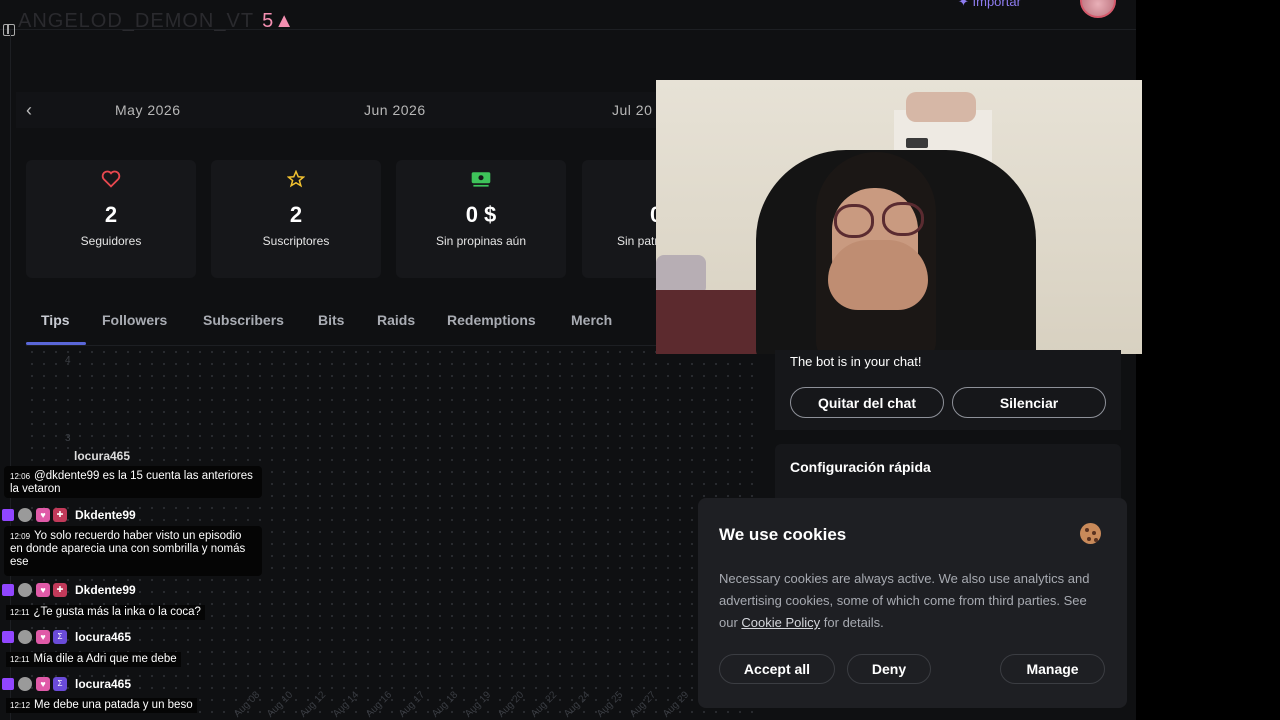 Image resolution: width=1280 pixels, height=720 pixels. Describe the element at coordinates (681, 275) in the screenshot. I see `webcam-pillow` at that location.